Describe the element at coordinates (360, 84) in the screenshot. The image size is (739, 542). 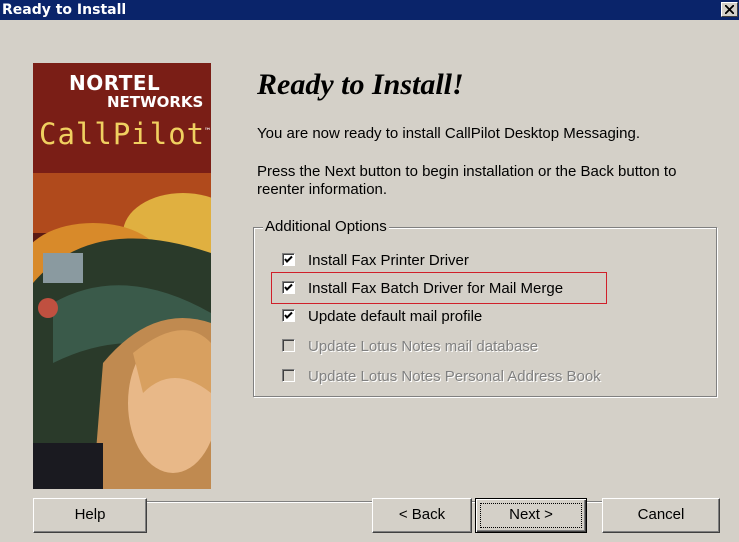
I see `page-title: Ready to Install!` at that location.